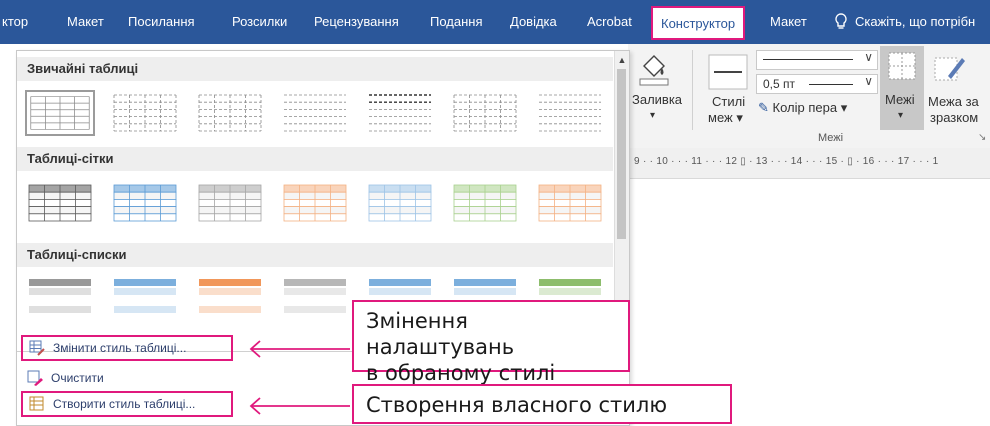 This screenshot has height=426, width=990. I want to click on pen-icon: ✎, so click(763, 107).